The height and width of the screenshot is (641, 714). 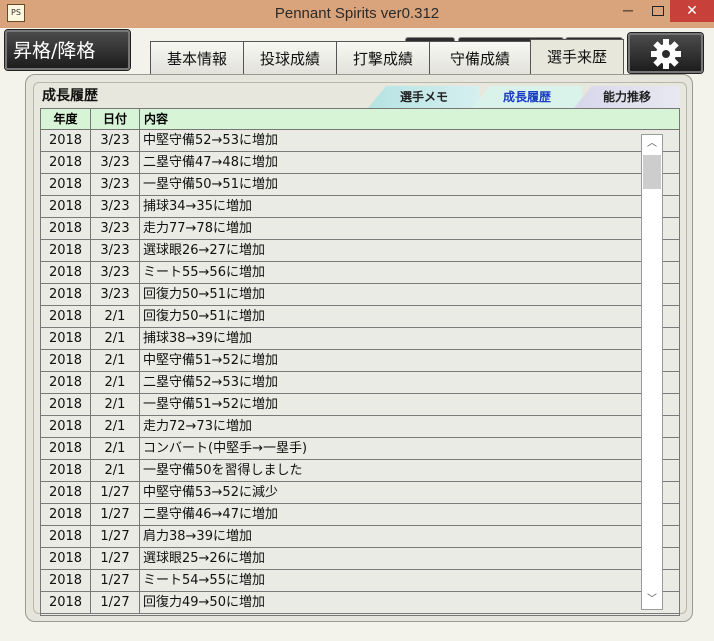 I want to click on tab-batting-stats: 打撃成績, so click(x=383, y=57).